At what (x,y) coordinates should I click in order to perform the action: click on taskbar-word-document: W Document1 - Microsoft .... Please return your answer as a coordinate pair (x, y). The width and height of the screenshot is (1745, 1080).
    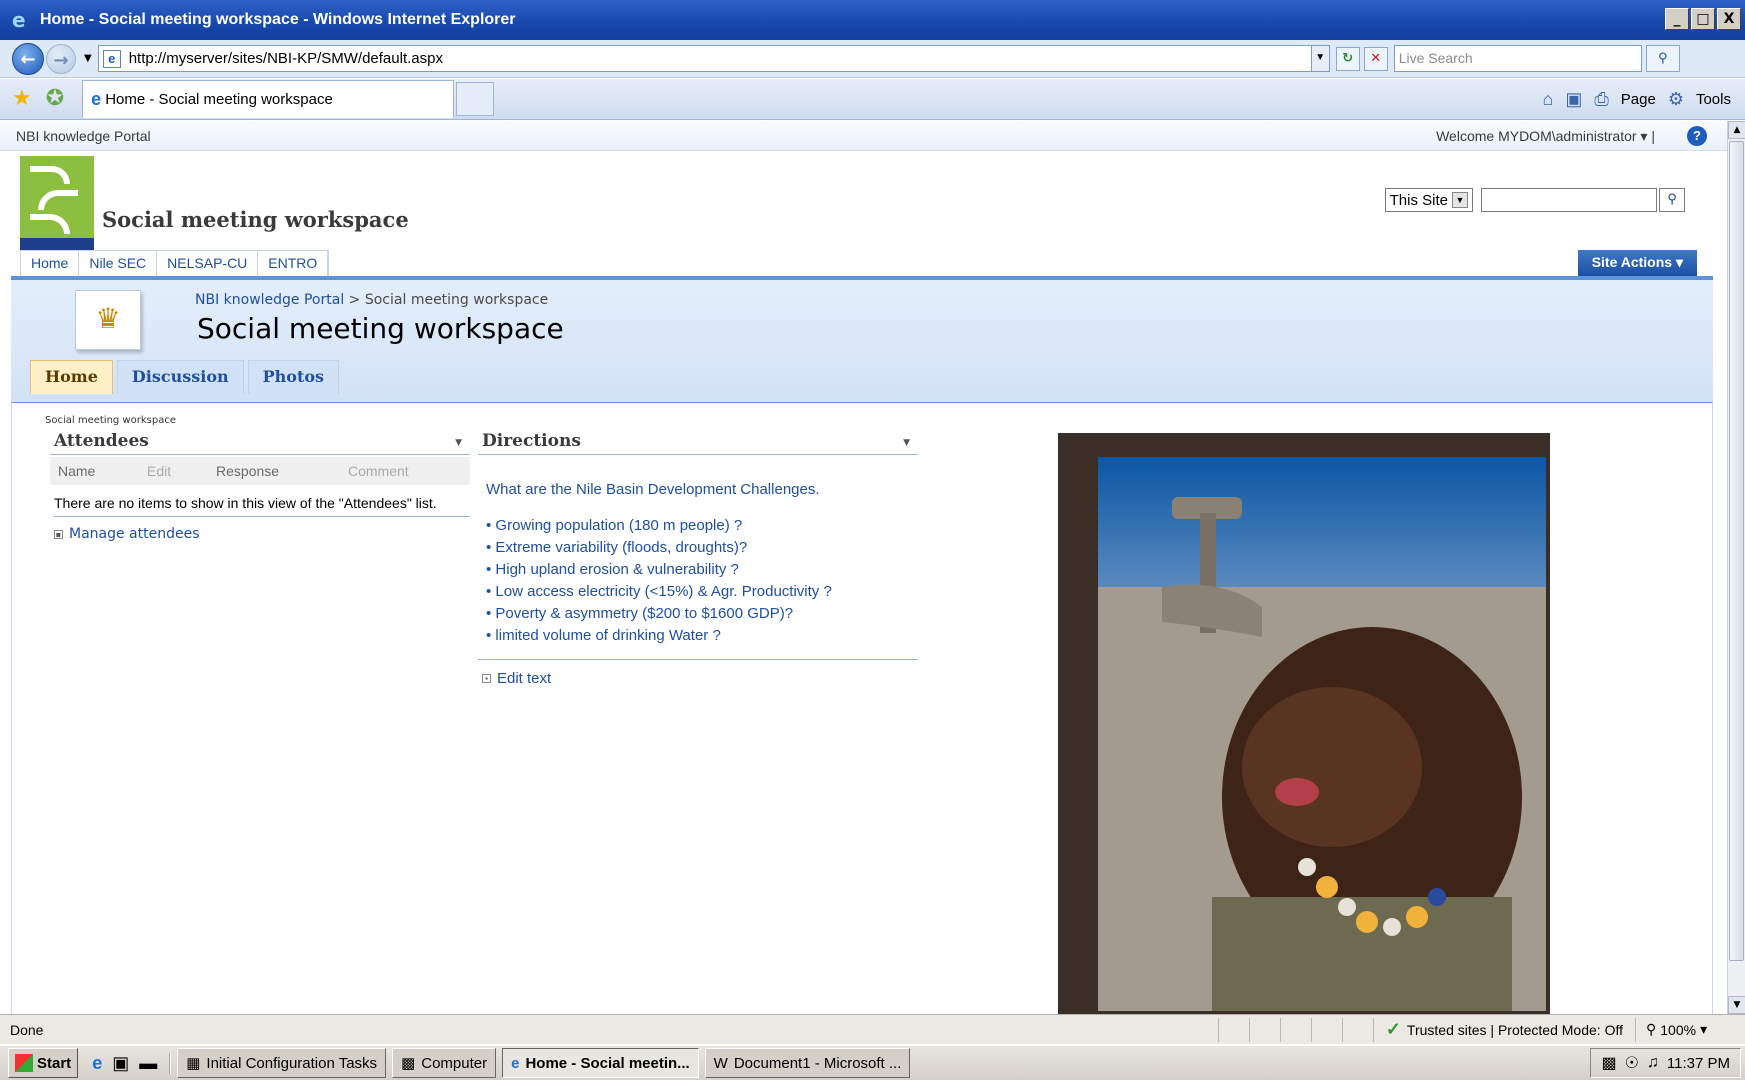
    Looking at the image, I should click on (807, 1063).